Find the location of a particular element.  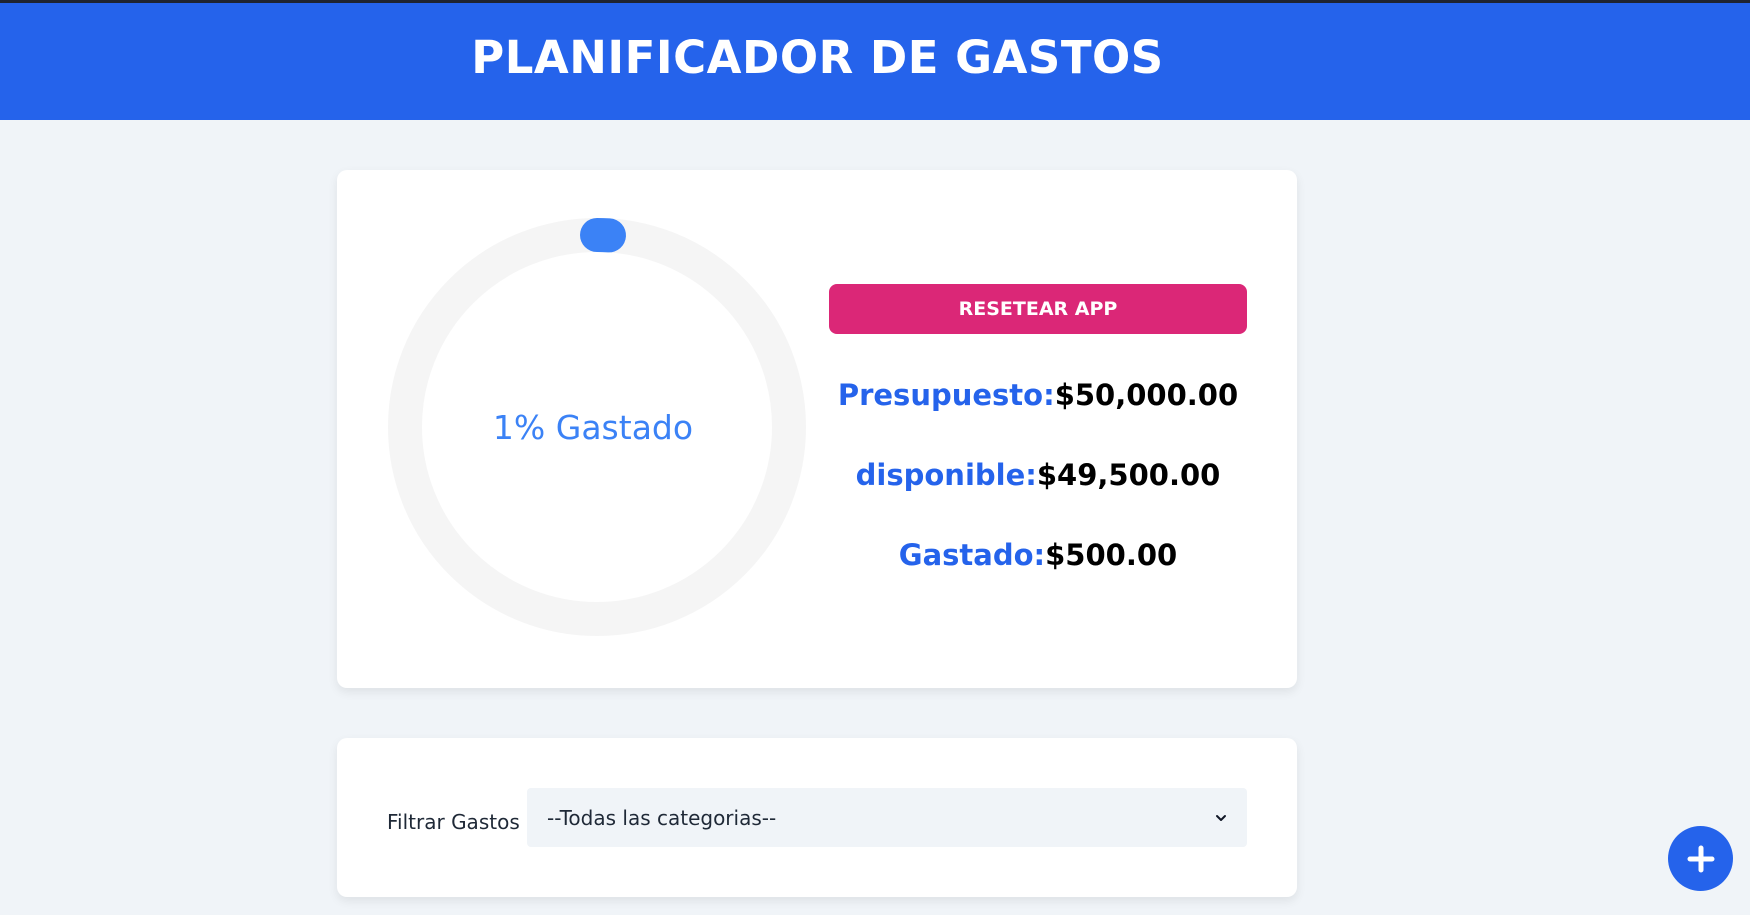

budget-stat: Presupuesto:$50,000.00 is located at coordinates (1038, 395).